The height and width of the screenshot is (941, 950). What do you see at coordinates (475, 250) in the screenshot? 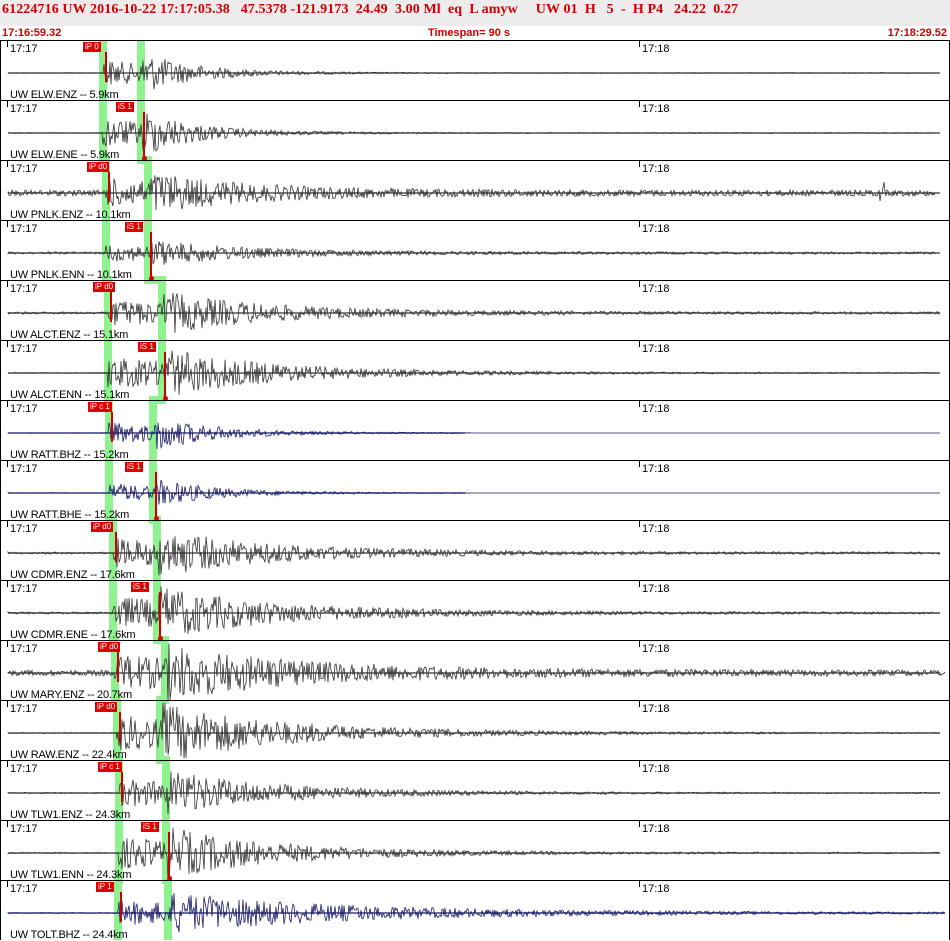
I see `channel-panel: 17:17 17:18 UW PNLK.ENN -- 10.1km iS 1` at bounding box center [475, 250].